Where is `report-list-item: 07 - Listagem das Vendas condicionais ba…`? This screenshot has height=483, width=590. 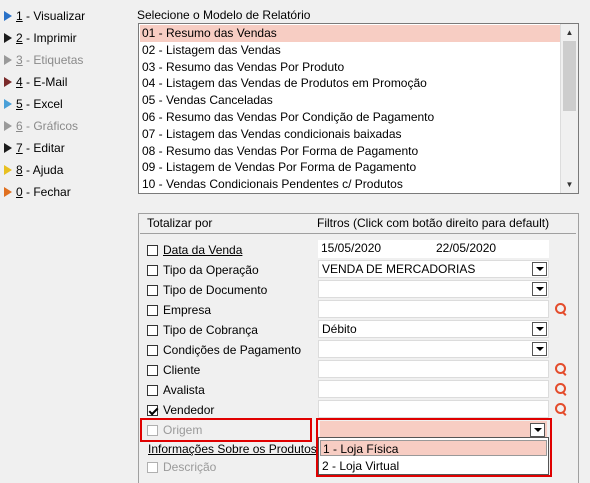 report-list-item: 07 - Listagem das Vendas condicionais ba… is located at coordinates (350, 134).